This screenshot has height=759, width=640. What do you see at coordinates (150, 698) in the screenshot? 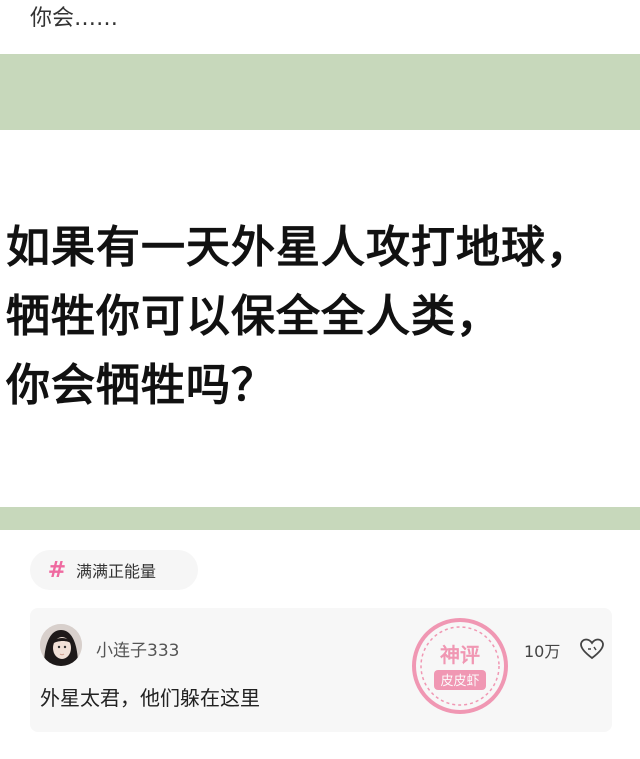
I see `comment-text: 外星太君，他们躲在这里` at bounding box center [150, 698].